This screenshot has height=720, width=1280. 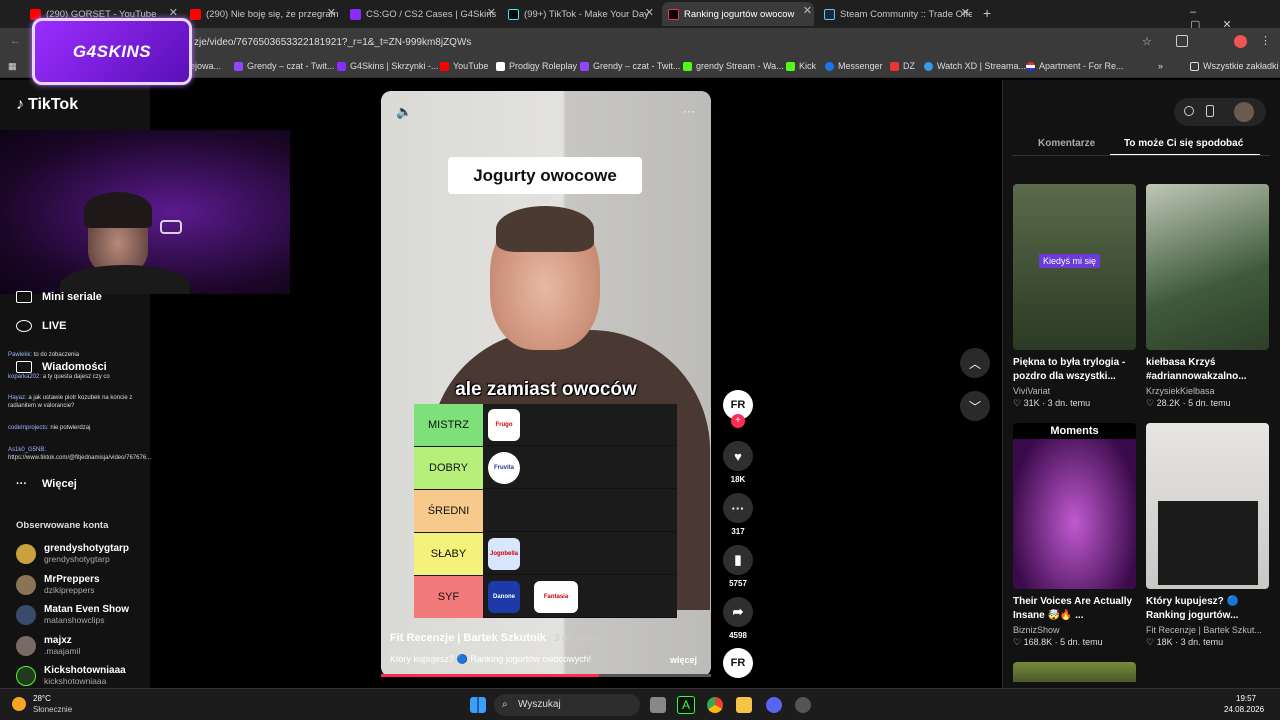 I want to click on task-view-icon, so click(x=658, y=705).